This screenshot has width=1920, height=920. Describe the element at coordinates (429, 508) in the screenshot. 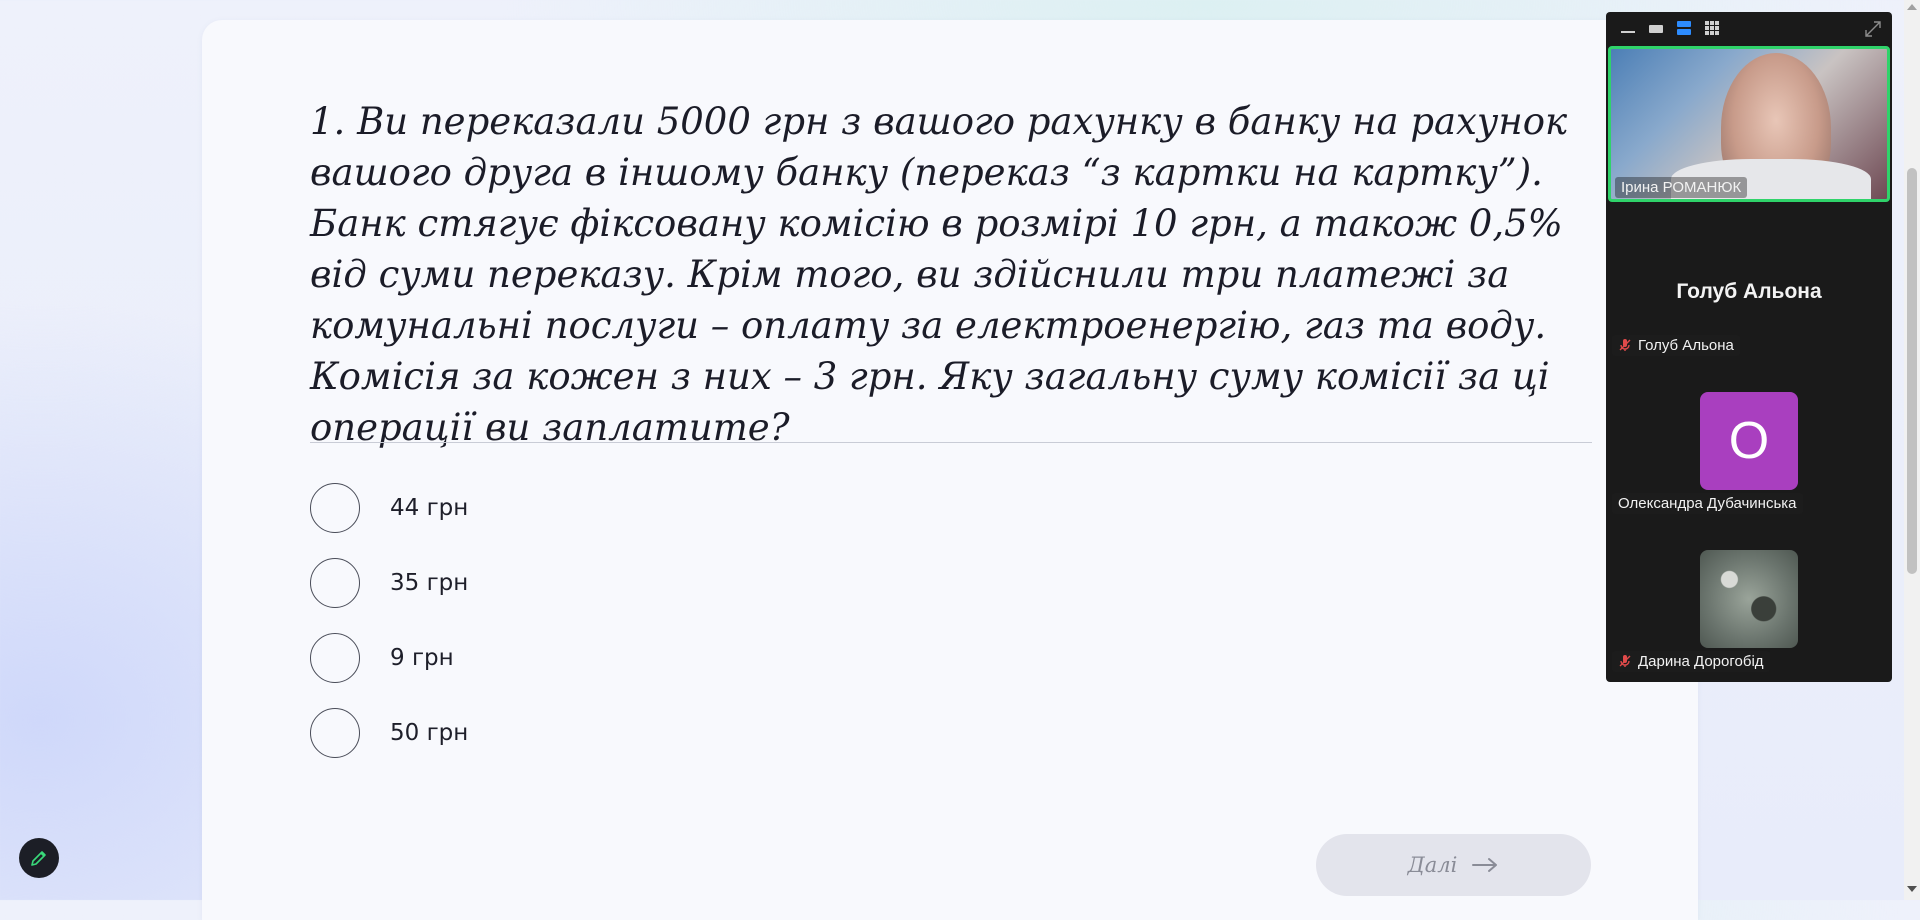

I see `answer-label: 44 грн` at that location.